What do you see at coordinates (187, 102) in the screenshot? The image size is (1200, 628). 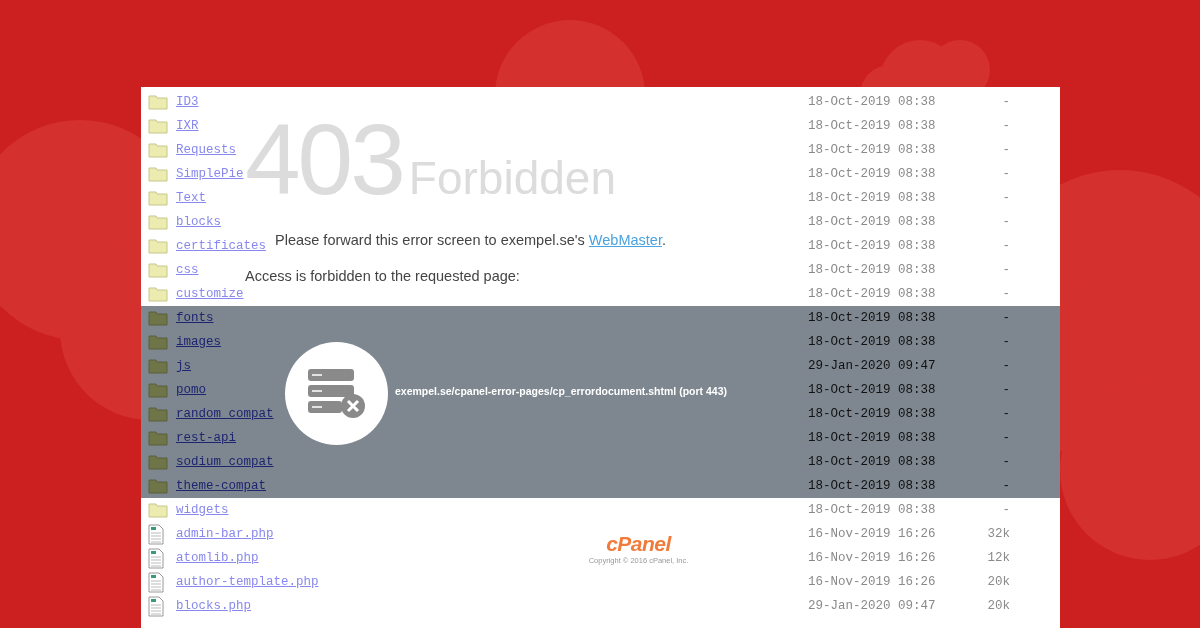 I see `file-link: ID3` at bounding box center [187, 102].